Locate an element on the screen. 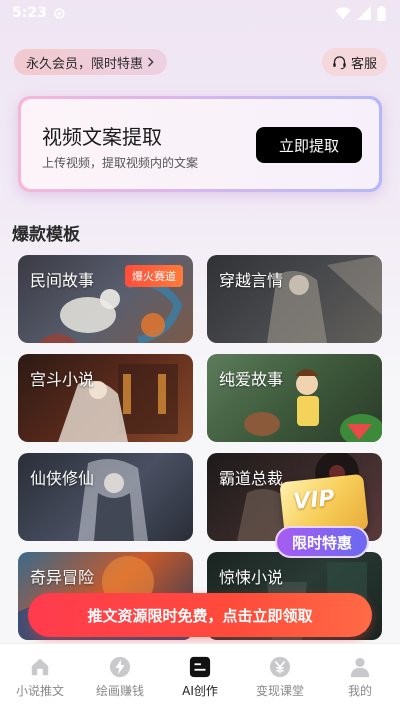 The image size is (400, 711). lightning-icon is located at coordinates (120, 667).